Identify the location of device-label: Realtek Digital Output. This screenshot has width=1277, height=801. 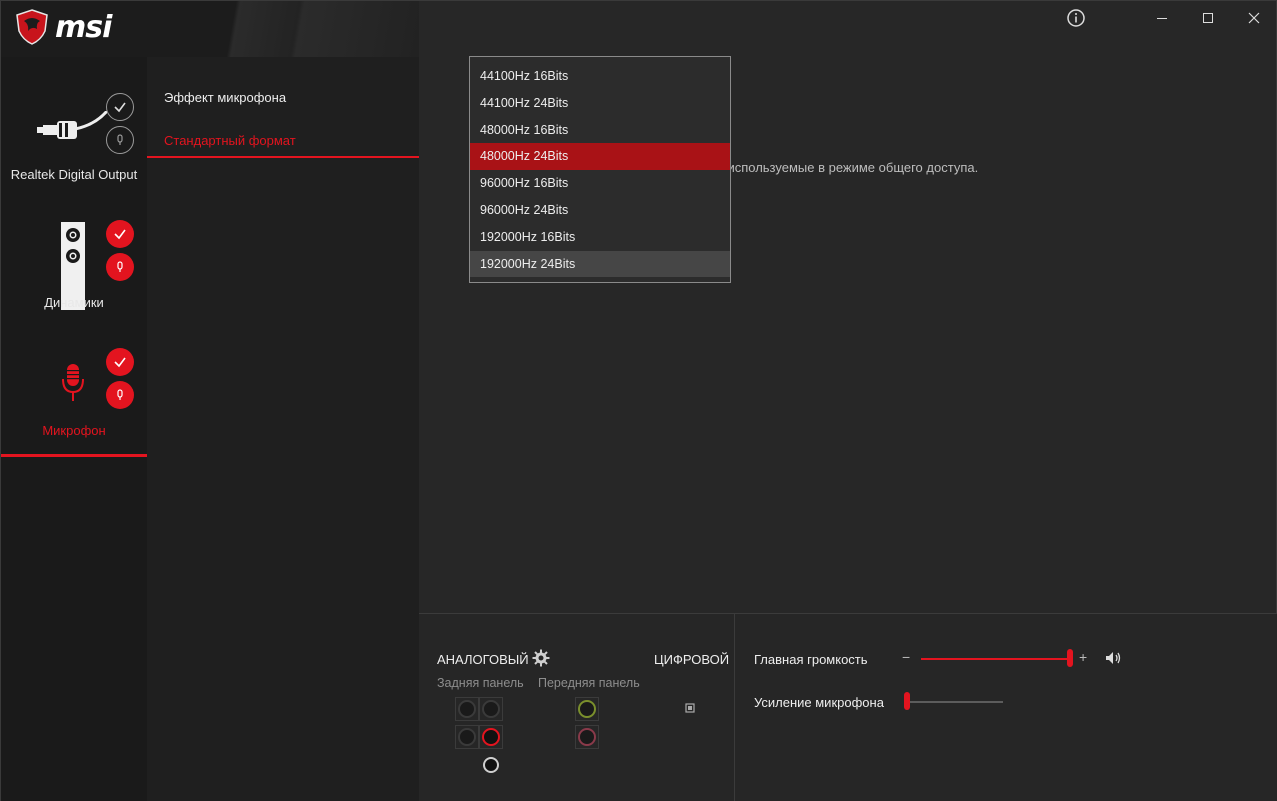
(74, 174).